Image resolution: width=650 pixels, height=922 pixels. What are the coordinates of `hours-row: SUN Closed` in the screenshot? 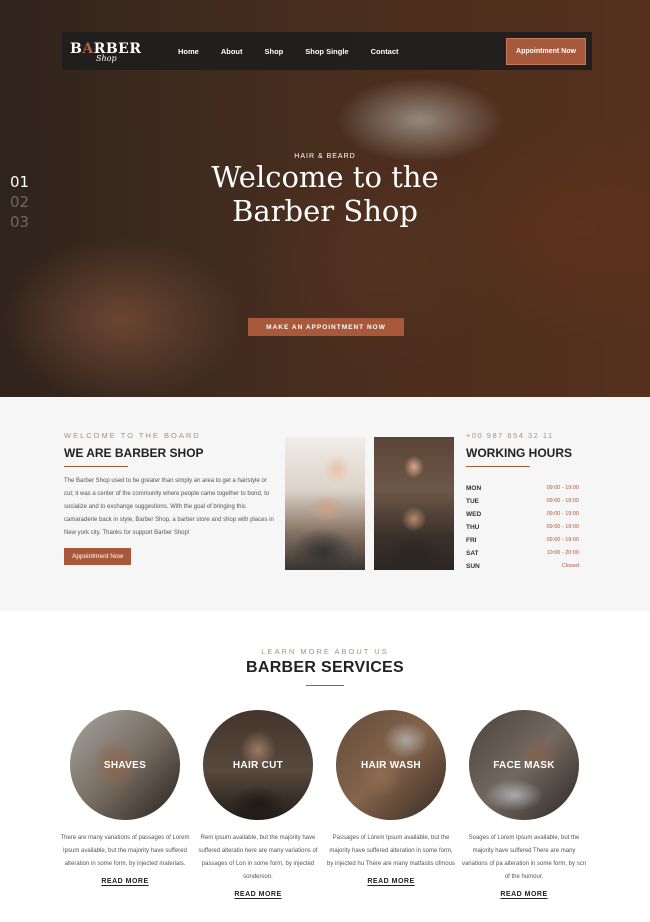 It's located at (522, 567).